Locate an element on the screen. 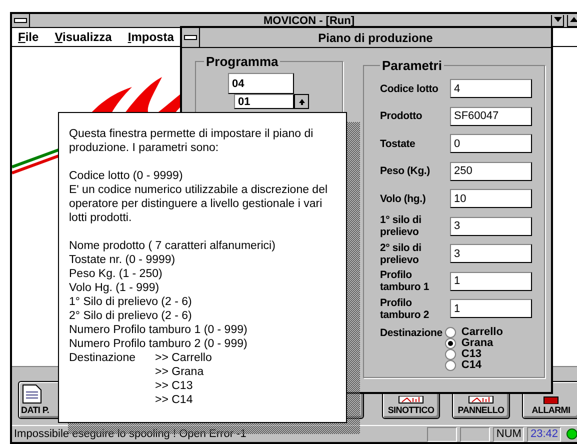  status-time: 23:42 is located at coordinates (544, 434).